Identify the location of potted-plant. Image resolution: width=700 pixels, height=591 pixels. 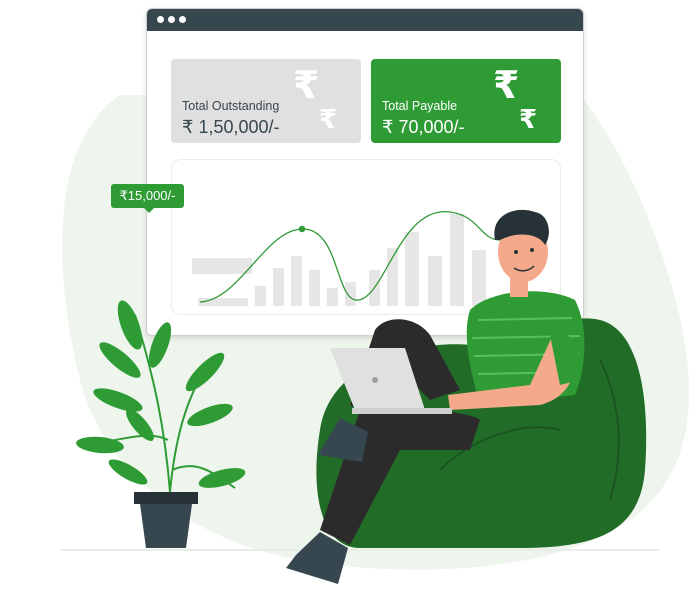
(161, 424).